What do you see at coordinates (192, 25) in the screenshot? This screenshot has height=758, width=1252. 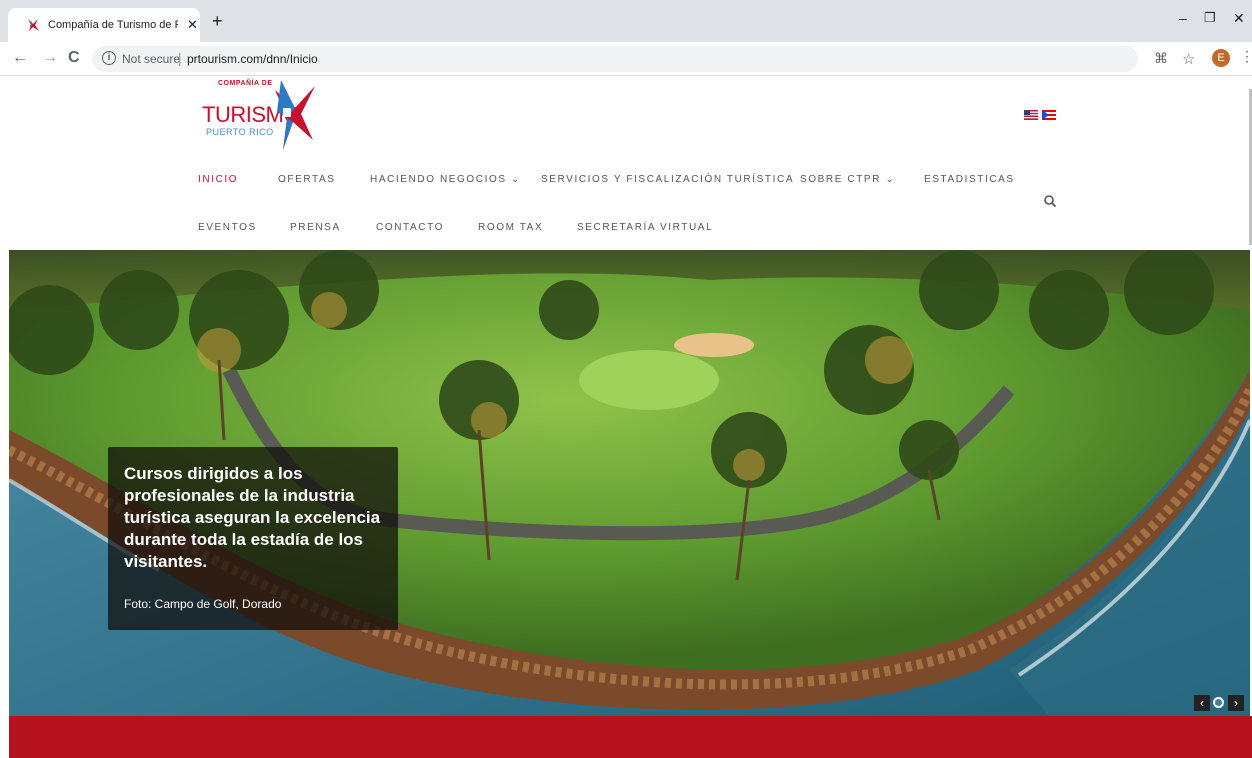 I see `tab-close-icon: ✕` at bounding box center [192, 25].